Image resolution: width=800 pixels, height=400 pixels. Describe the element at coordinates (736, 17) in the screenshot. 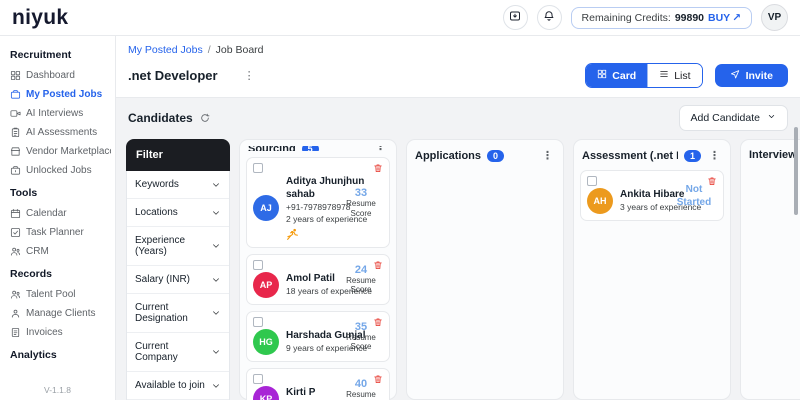

I see `external-link-icon: ↗` at that location.